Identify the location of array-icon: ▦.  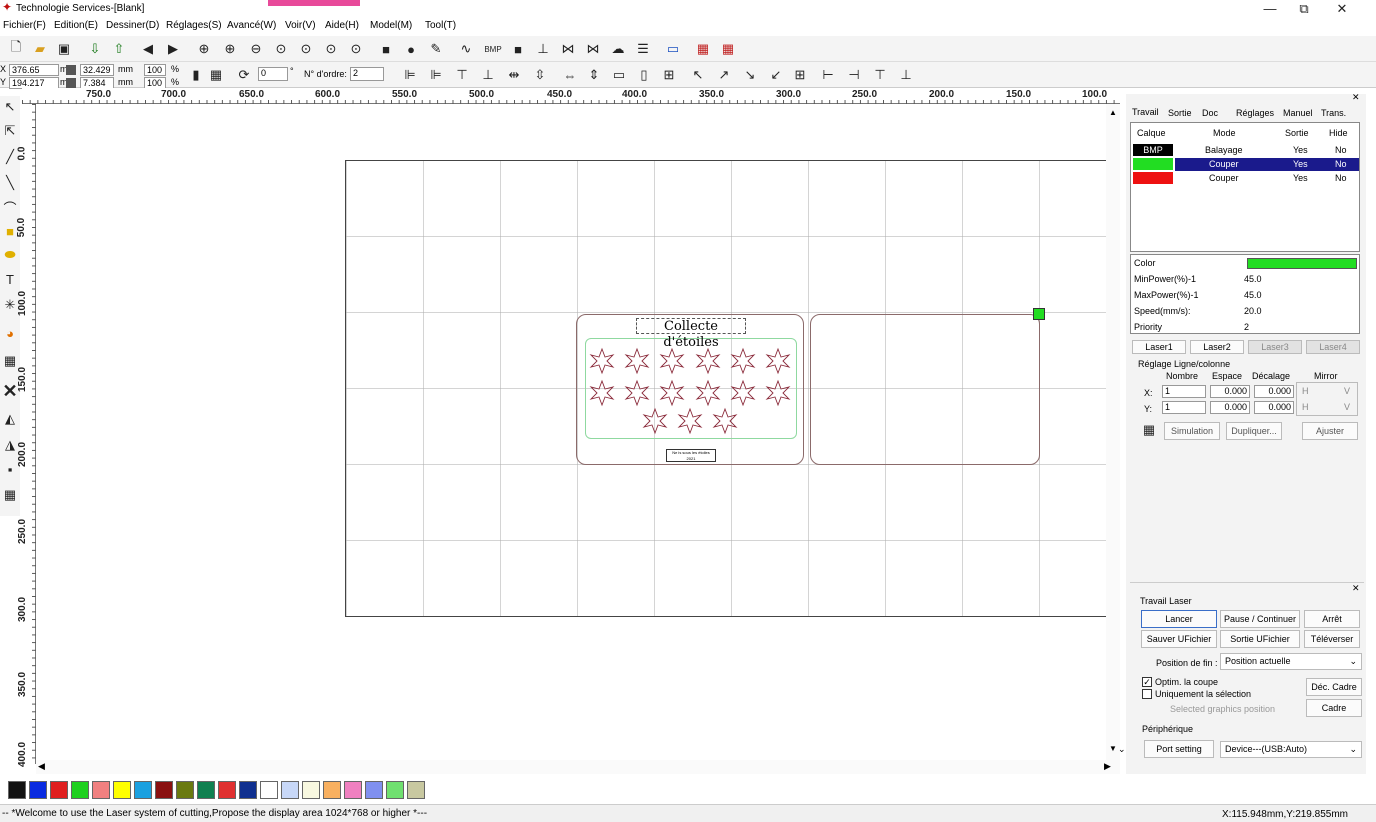
(703, 49).